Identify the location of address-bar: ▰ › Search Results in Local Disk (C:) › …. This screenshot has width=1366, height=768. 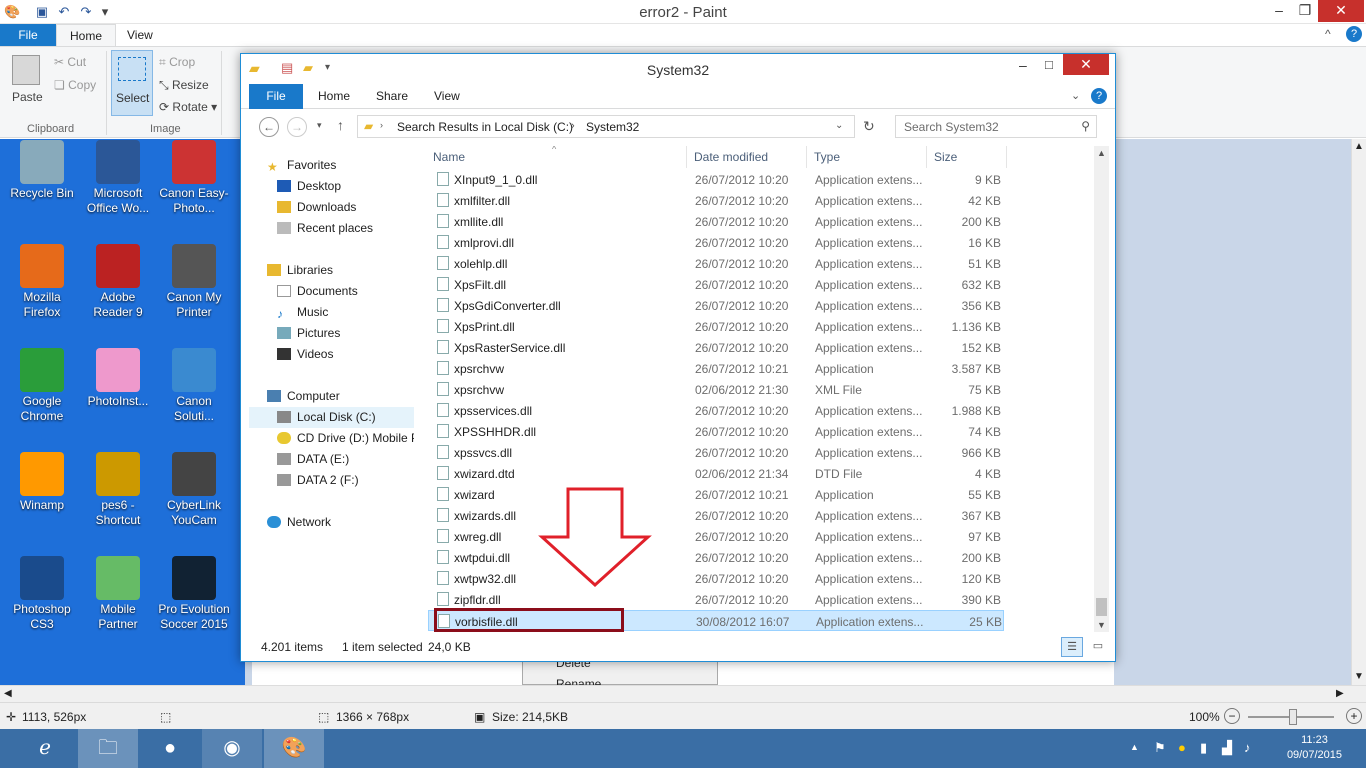
(606, 126).